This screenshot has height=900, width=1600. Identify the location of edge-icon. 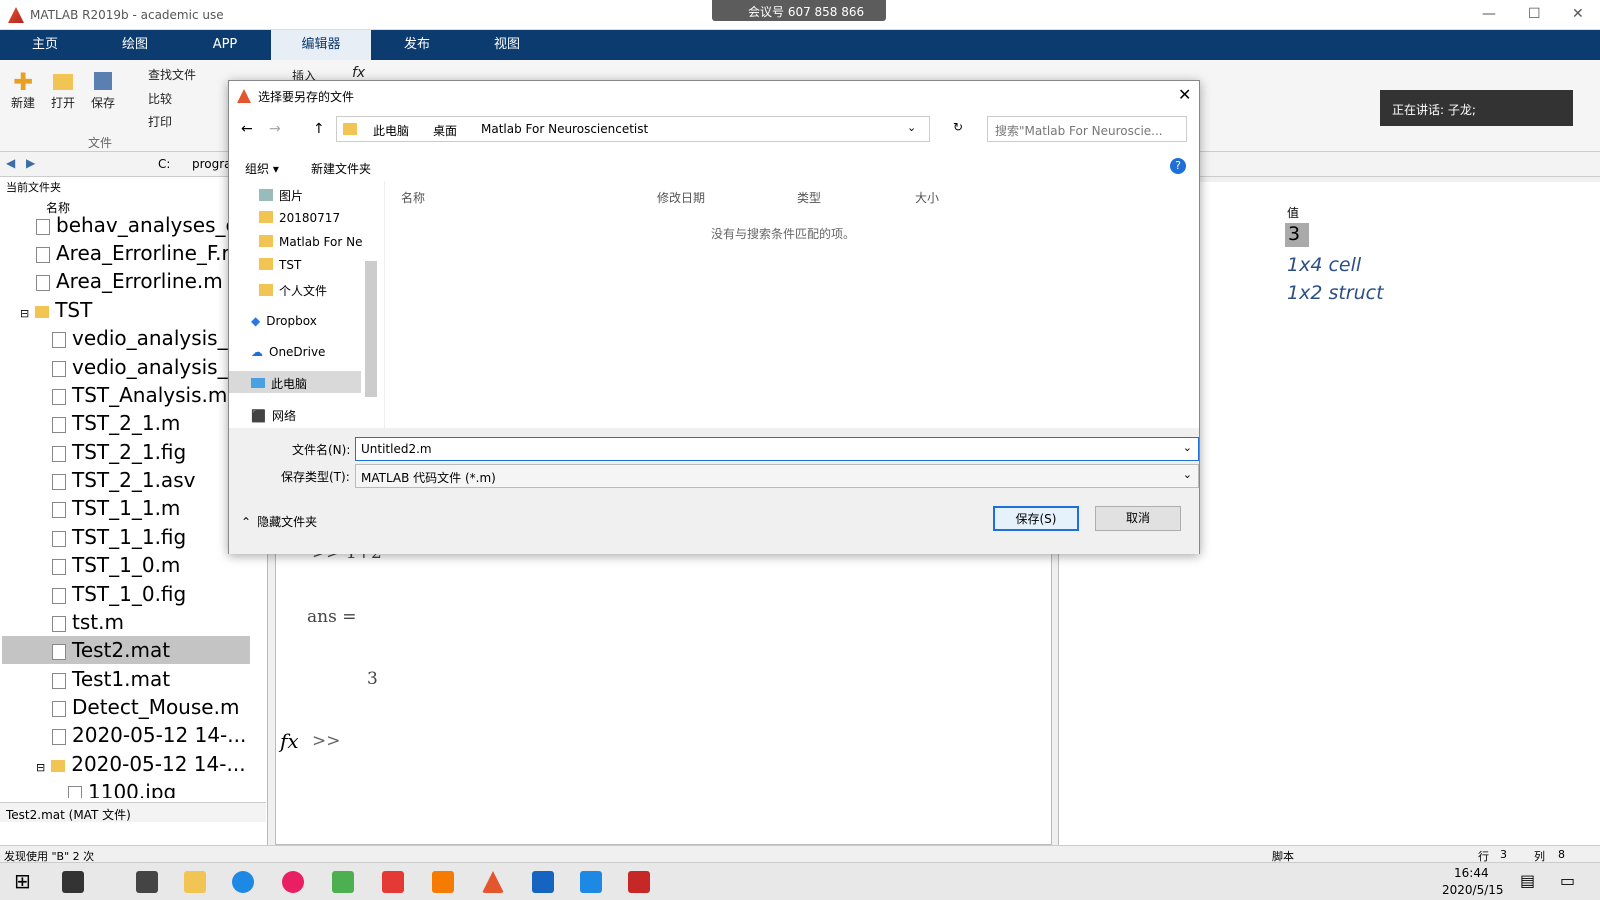
(243, 882).